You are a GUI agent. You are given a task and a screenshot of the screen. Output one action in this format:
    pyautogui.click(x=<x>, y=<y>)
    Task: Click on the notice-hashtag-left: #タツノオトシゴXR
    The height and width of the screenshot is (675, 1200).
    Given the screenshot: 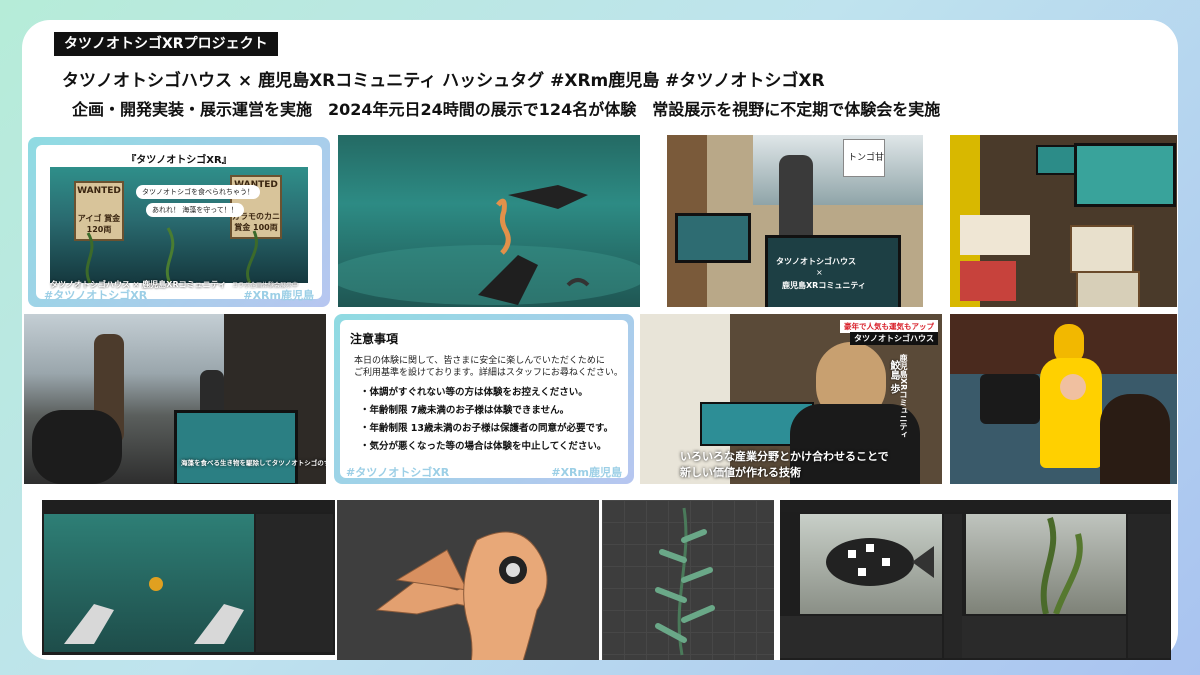 What is the action you would take?
    pyautogui.click(x=398, y=472)
    